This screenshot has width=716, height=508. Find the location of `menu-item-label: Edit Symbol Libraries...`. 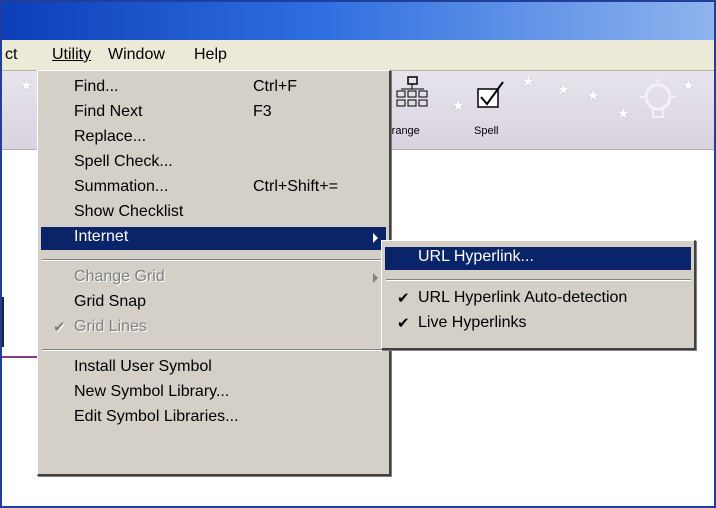

menu-item-label: Edit Symbol Libraries... is located at coordinates (156, 416).